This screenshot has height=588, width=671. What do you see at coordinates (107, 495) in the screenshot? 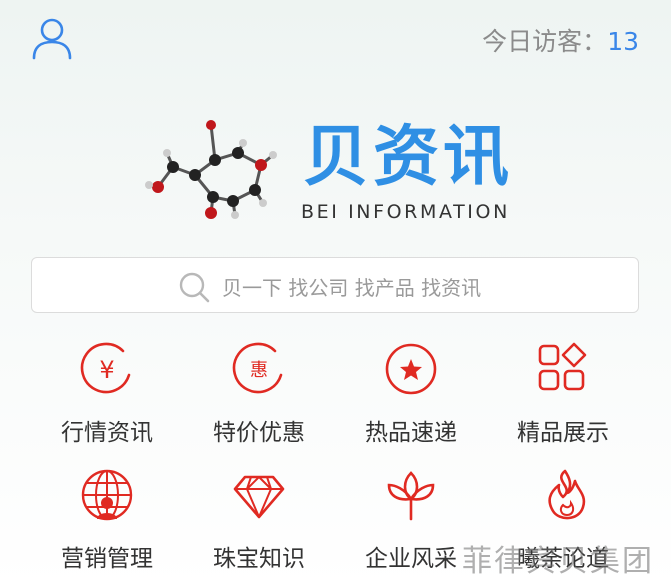
I see `globe-user-icon` at bounding box center [107, 495].